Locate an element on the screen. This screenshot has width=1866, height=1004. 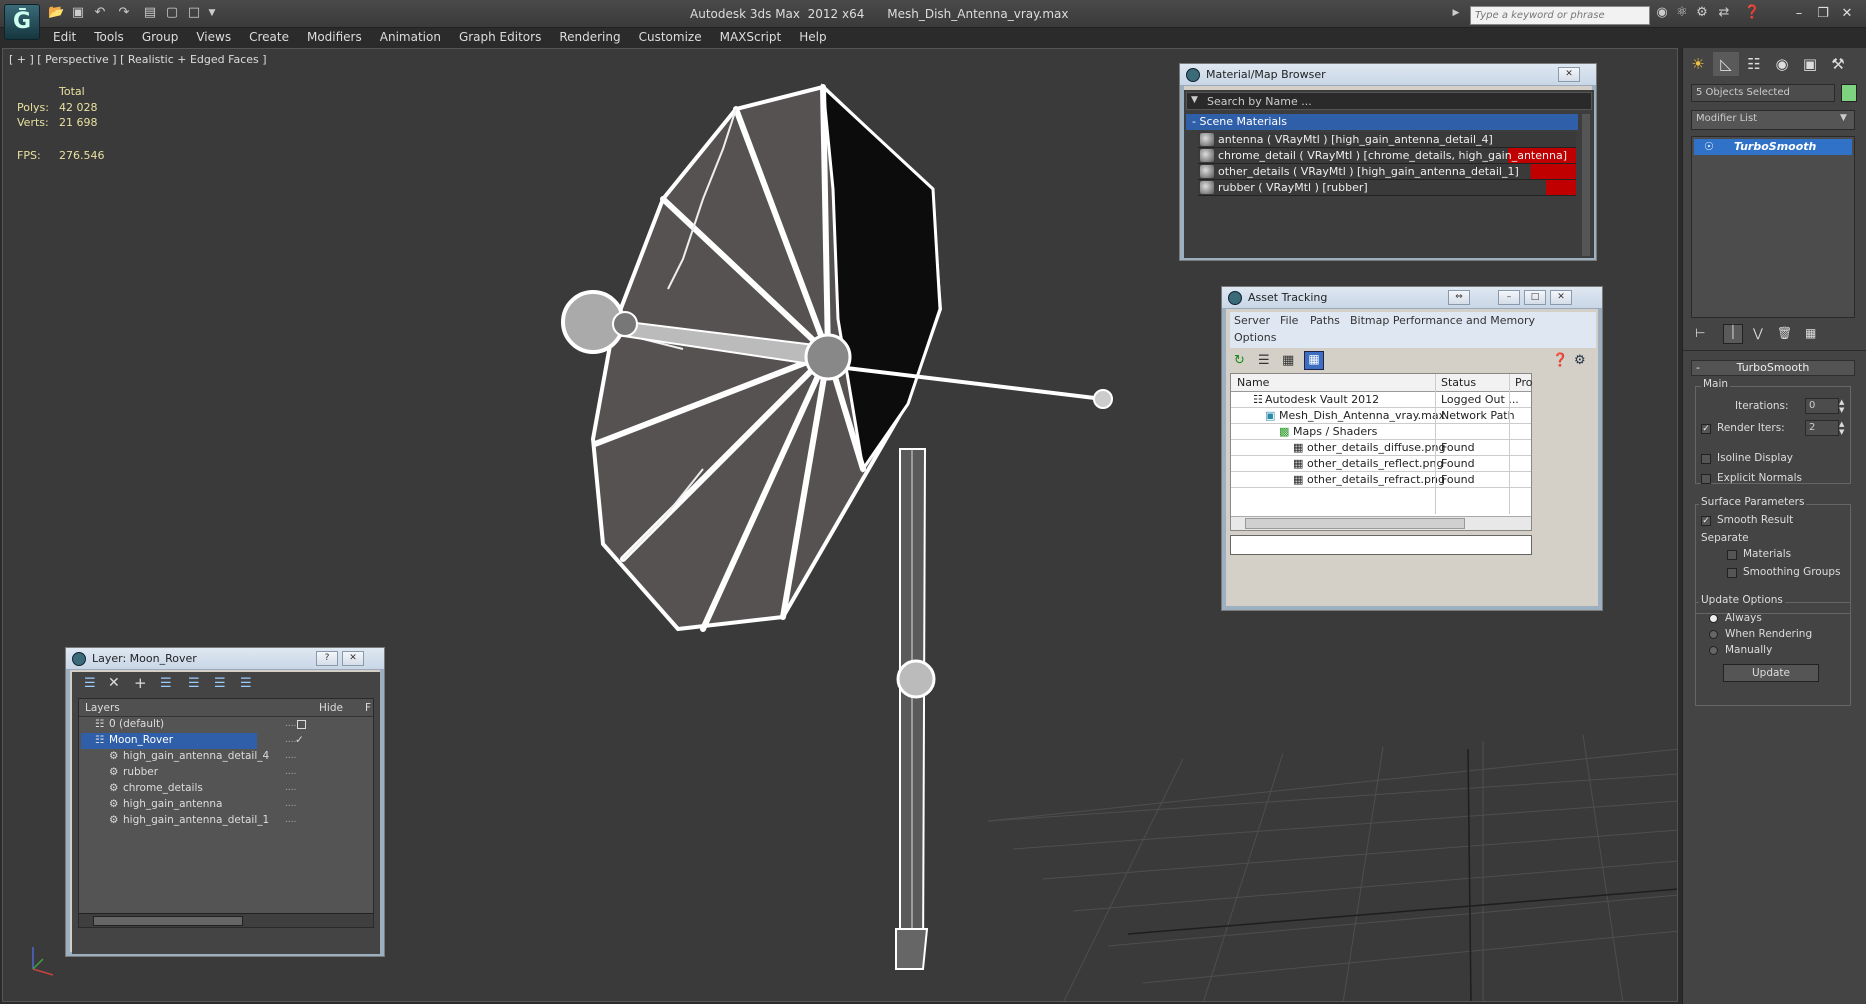
layer-help-button: ? is located at coordinates (327, 658).